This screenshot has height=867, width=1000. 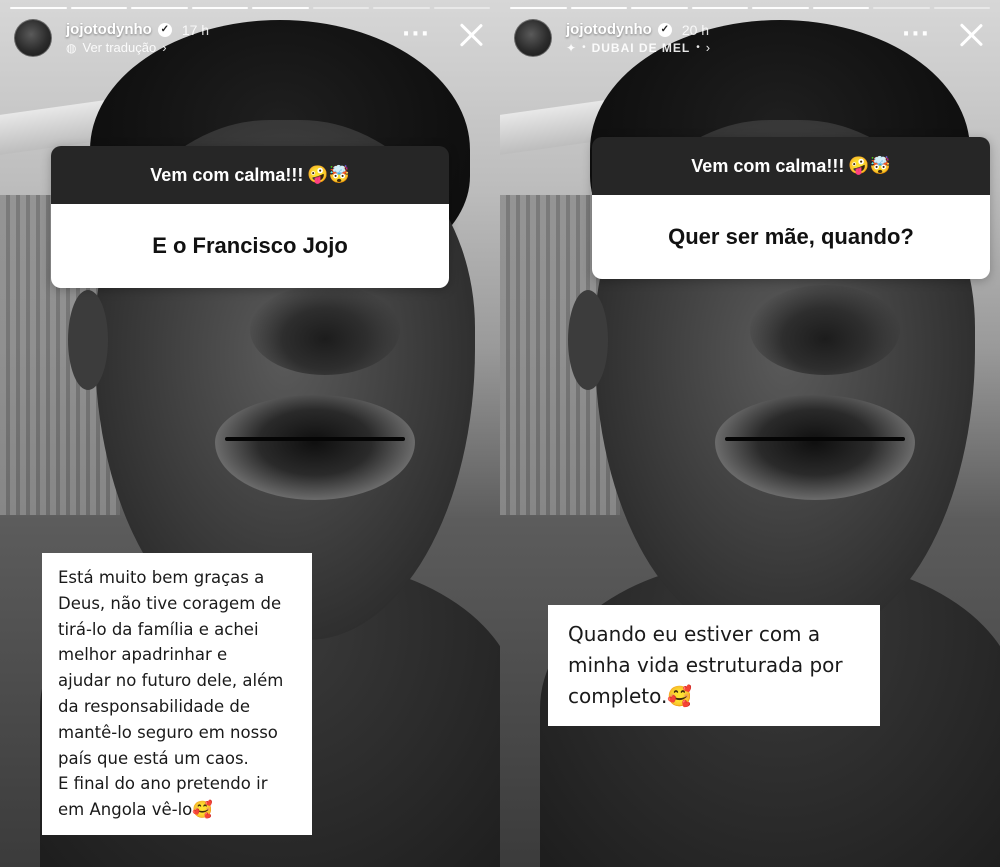 I want to click on story-time: 17 h, so click(x=195, y=29).